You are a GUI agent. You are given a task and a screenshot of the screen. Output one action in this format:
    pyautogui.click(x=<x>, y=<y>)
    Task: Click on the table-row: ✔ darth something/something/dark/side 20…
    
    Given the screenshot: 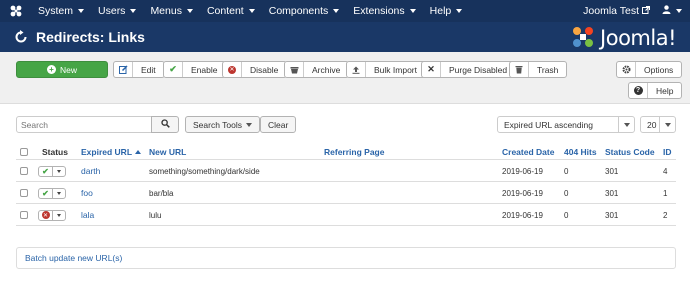 What is the action you would take?
    pyautogui.click(x=346, y=170)
    